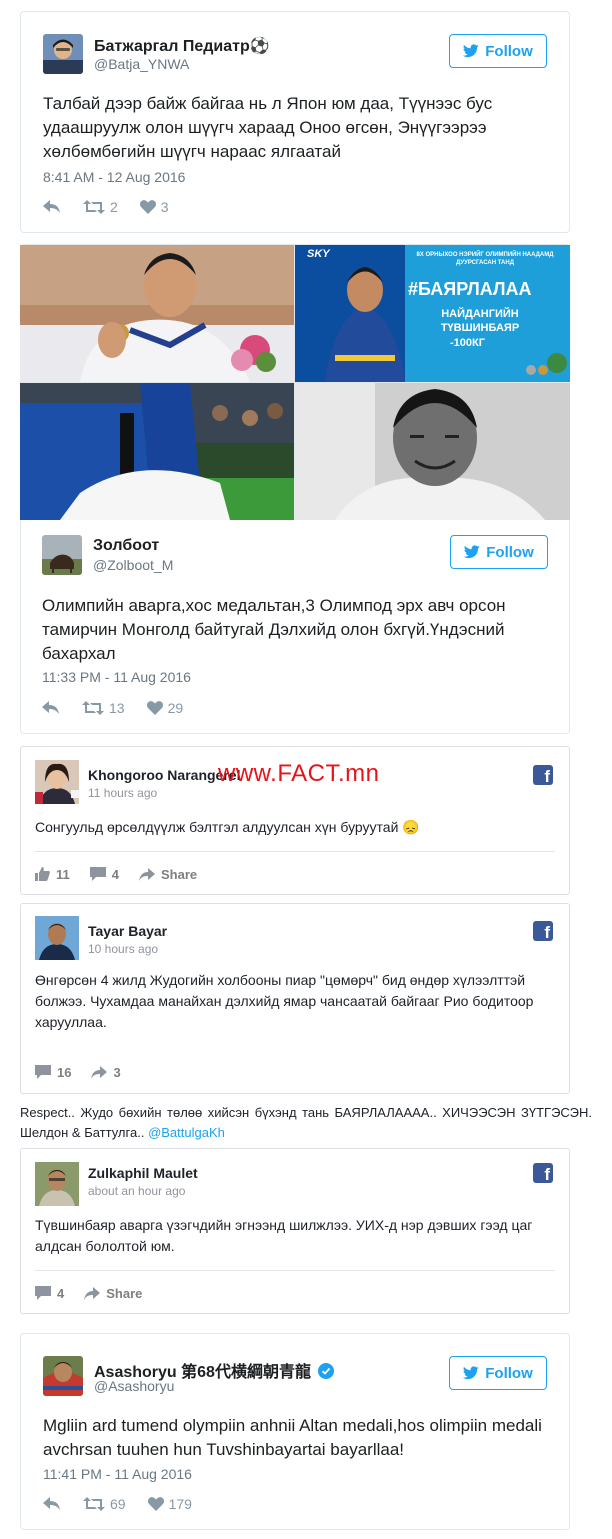  I want to click on tweet-header: Asashoryu 第68代横綱朝青龍 @Asashoryu Follow, so click(295, 1376).